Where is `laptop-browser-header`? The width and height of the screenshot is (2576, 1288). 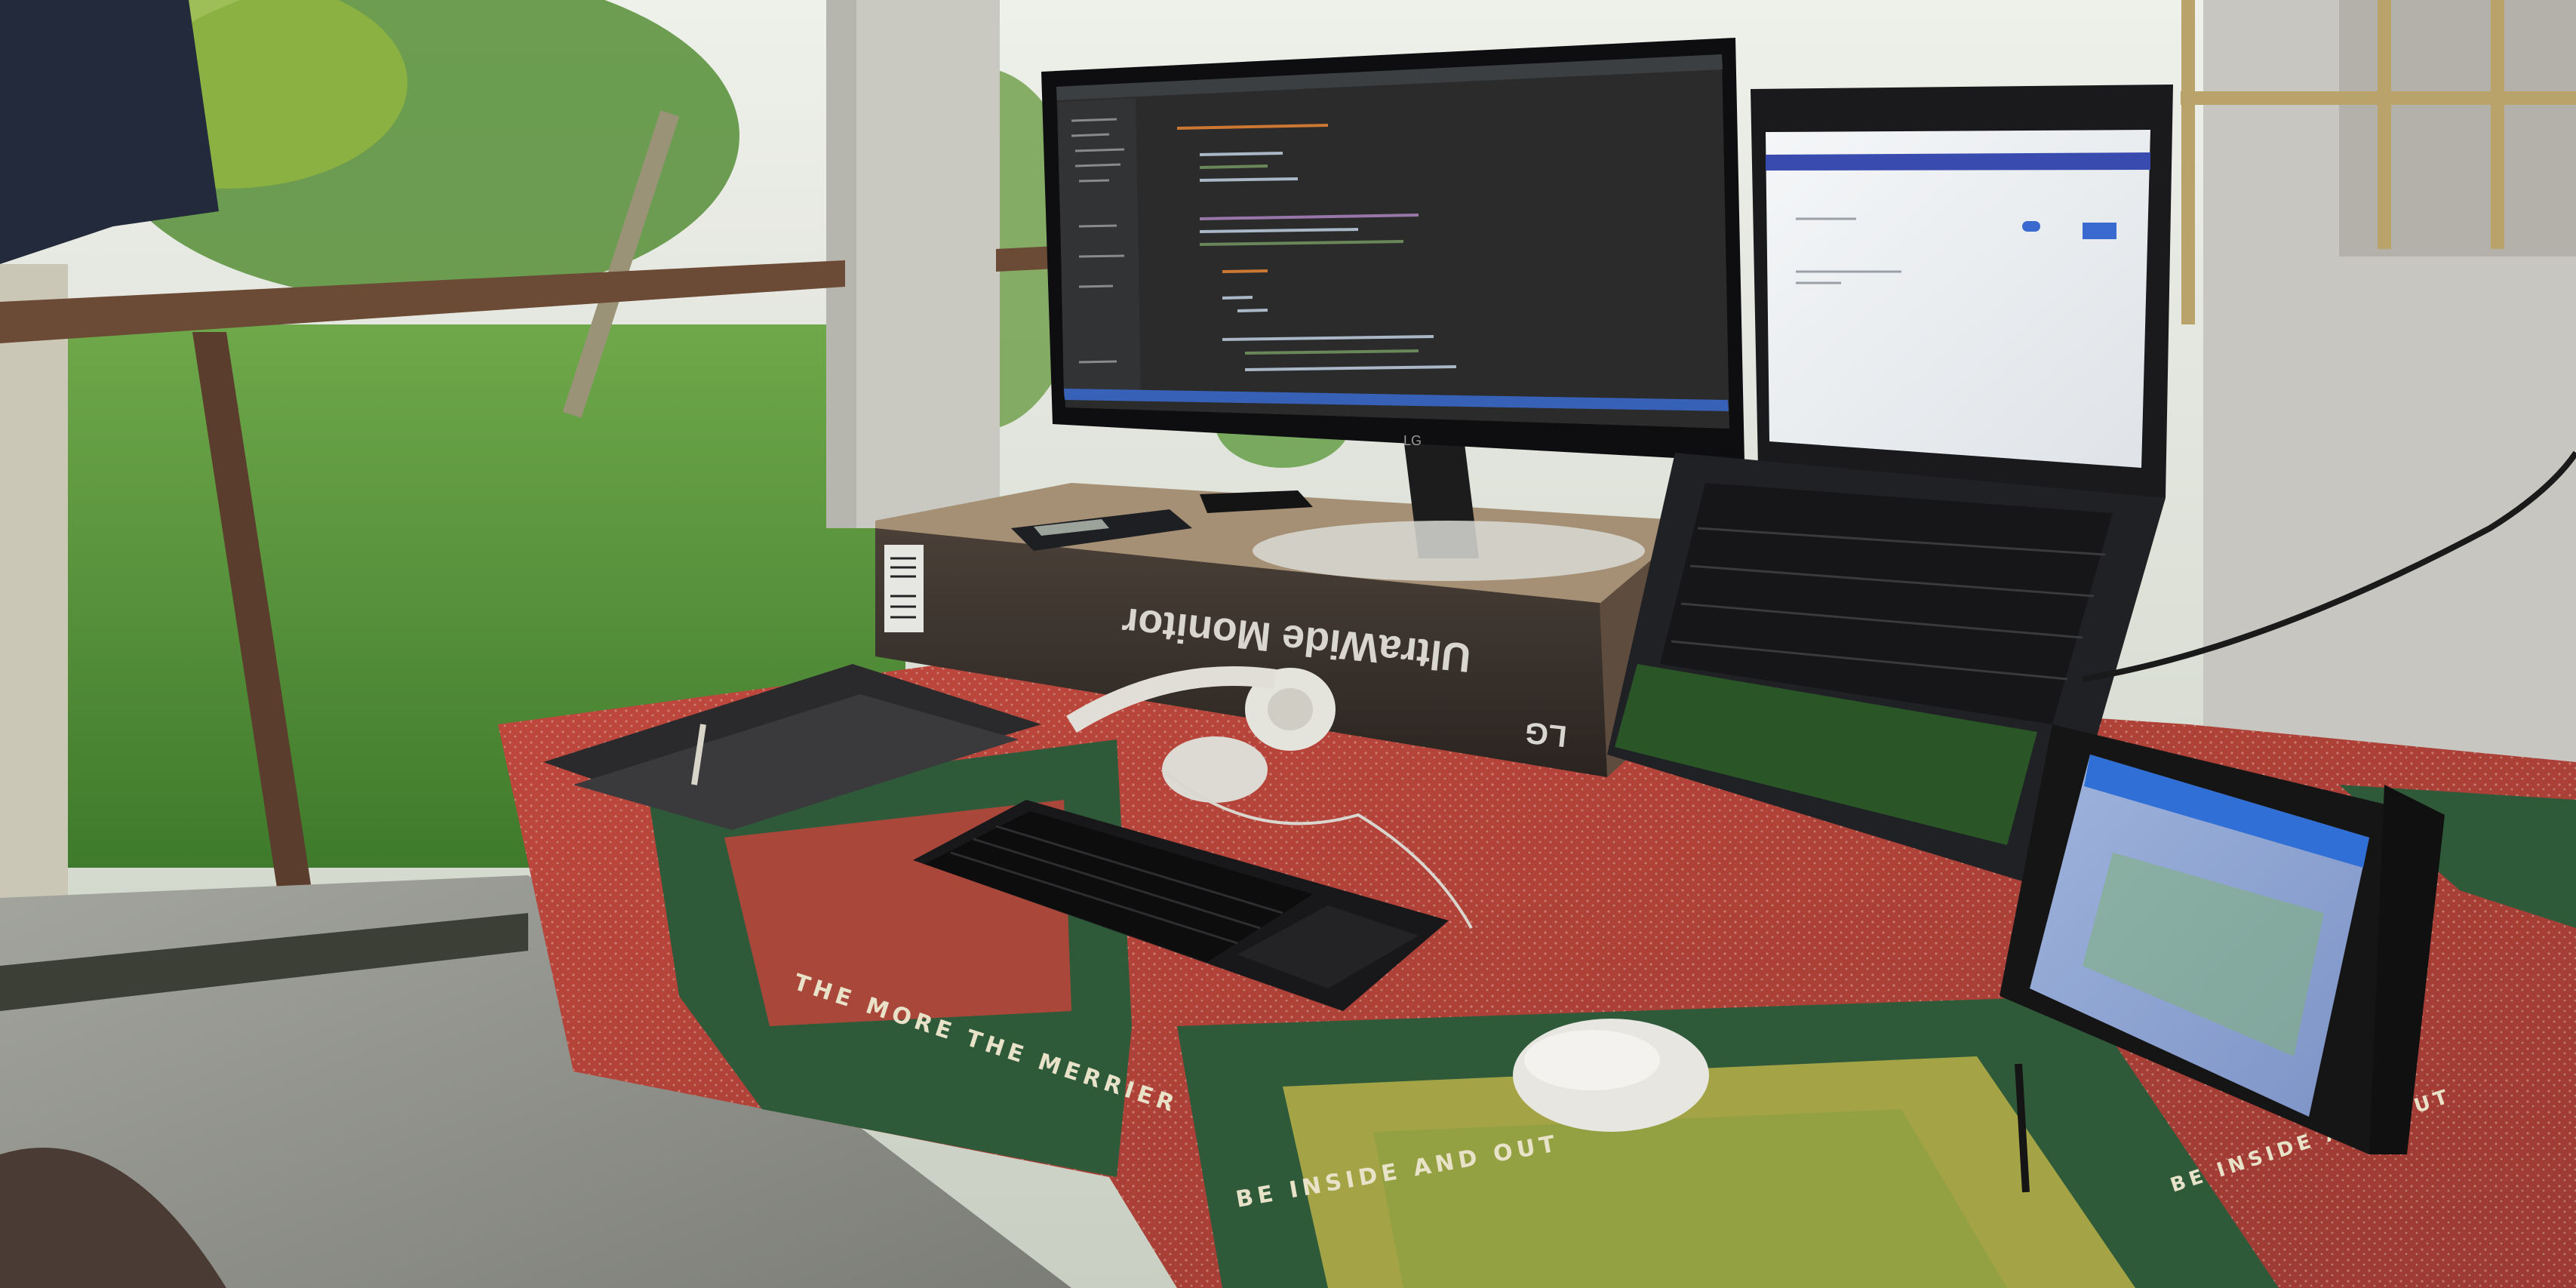 laptop-browser-header is located at coordinates (1958, 161).